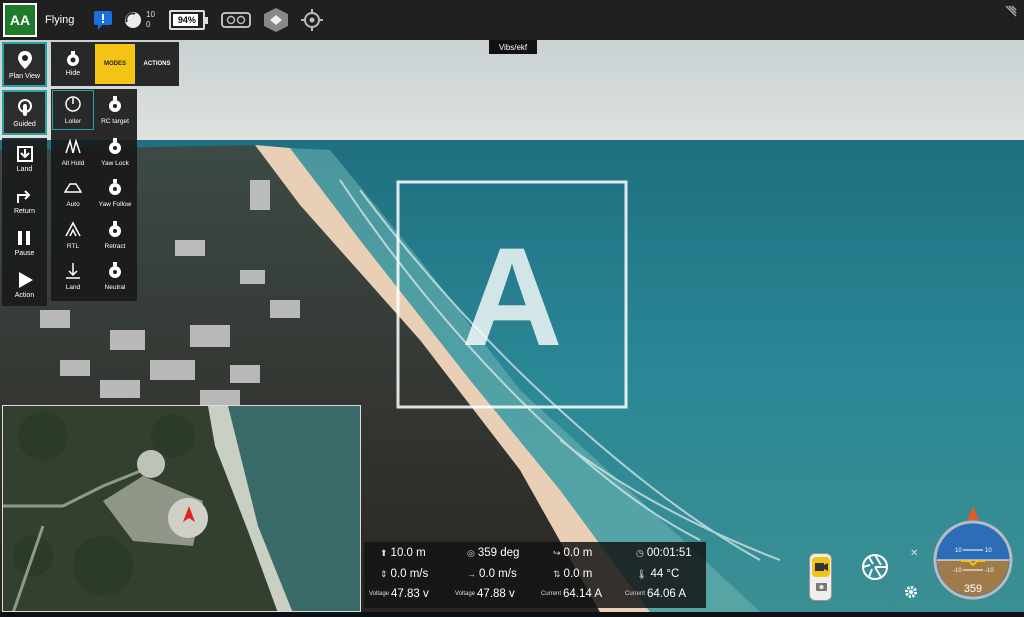  I want to click on flight-status: Flying, so click(67, 20).